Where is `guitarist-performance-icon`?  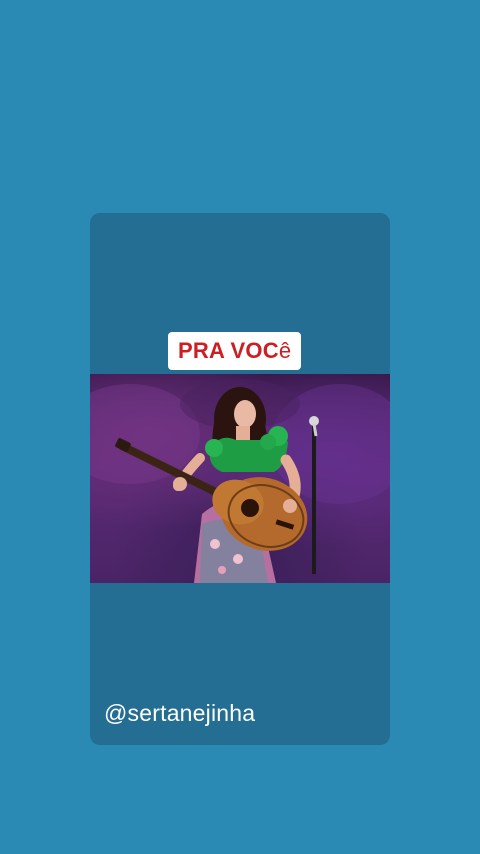
guitarist-performance-icon is located at coordinates (240, 481).